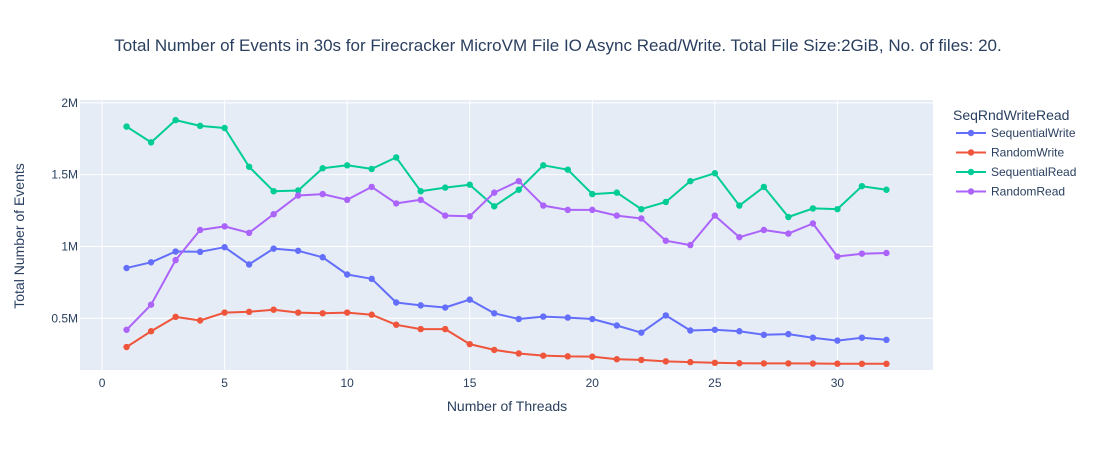 The width and height of the screenshot is (1103, 450). Describe the element at coordinates (1016, 172) in the screenshot. I see `legend-item-SequentialRead: SequentialRead` at that location.